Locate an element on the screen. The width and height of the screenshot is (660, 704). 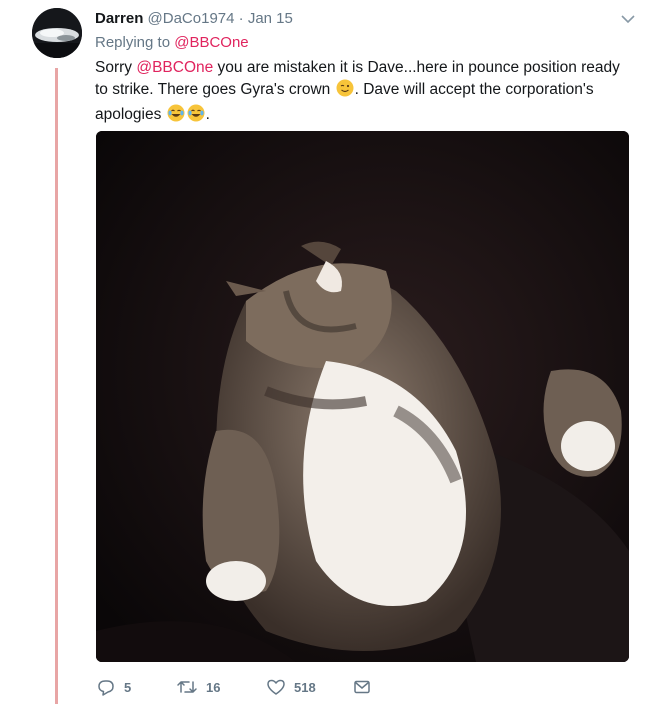
chevron-down-icon is located at coordinates (628, 19).